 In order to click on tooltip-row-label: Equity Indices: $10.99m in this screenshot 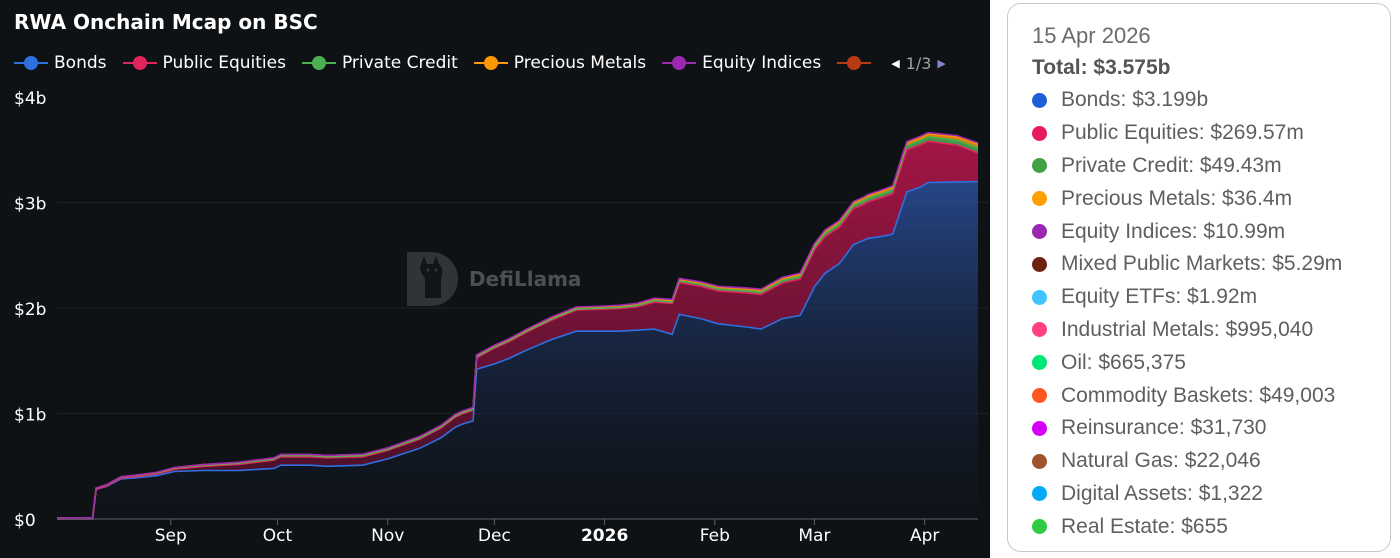, I will do `click(1173, 231)`.